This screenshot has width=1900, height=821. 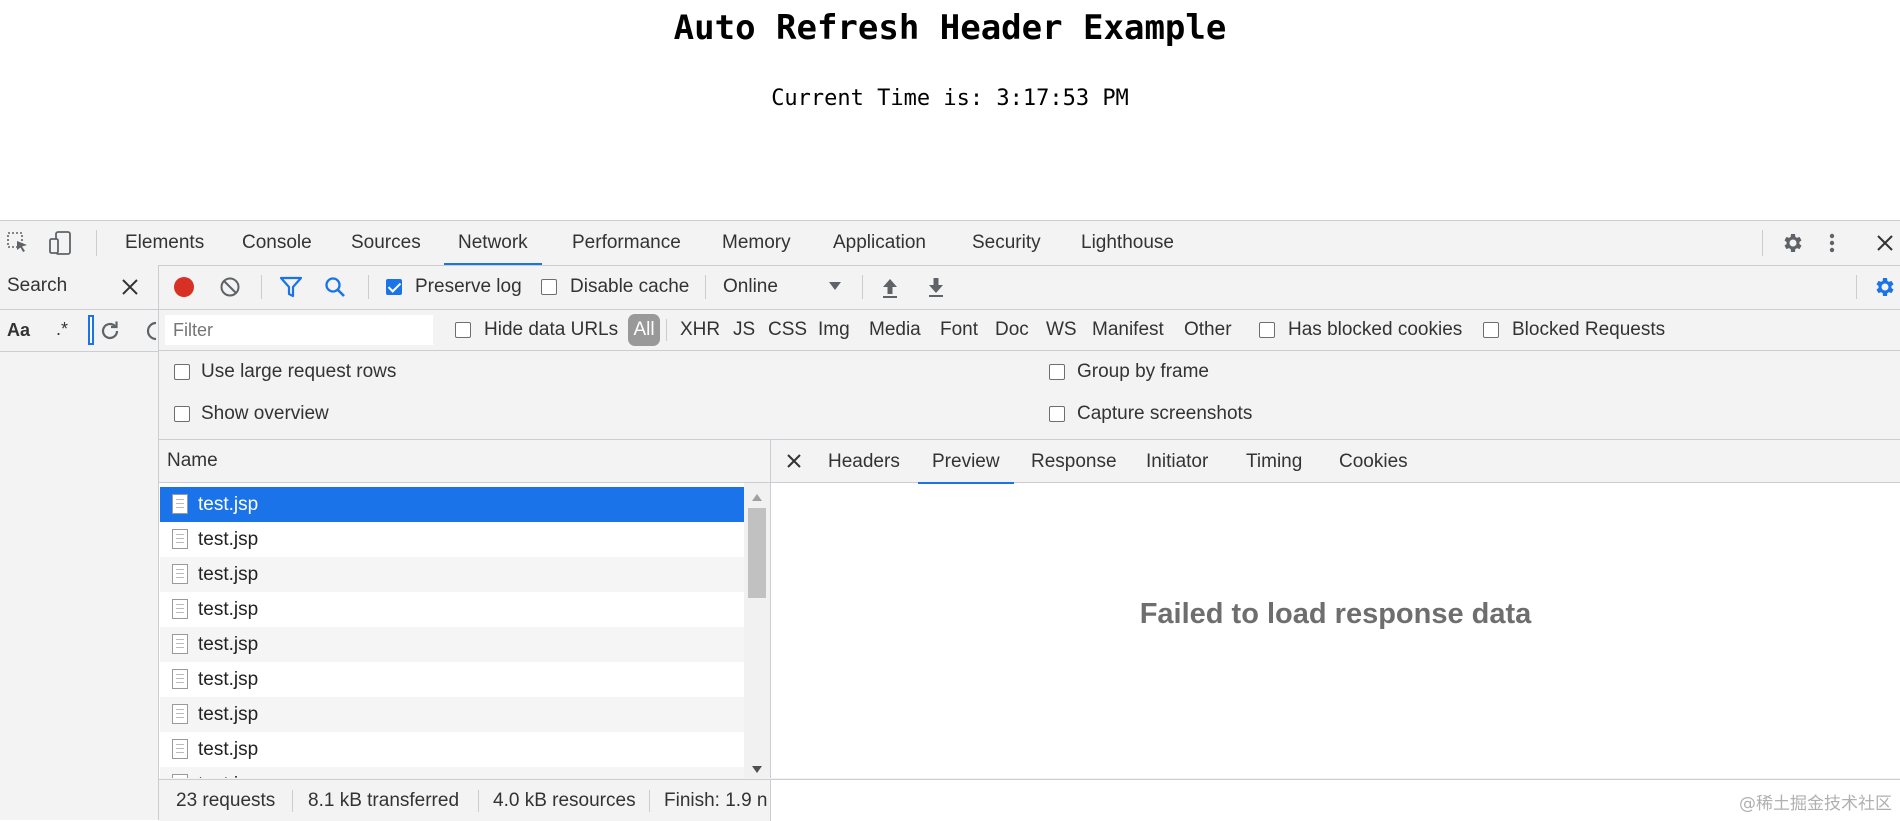 What do you see at coordinates (465, 461) in the screenshot?
I see `requests-header: Name` at bounding box center [465, 461].